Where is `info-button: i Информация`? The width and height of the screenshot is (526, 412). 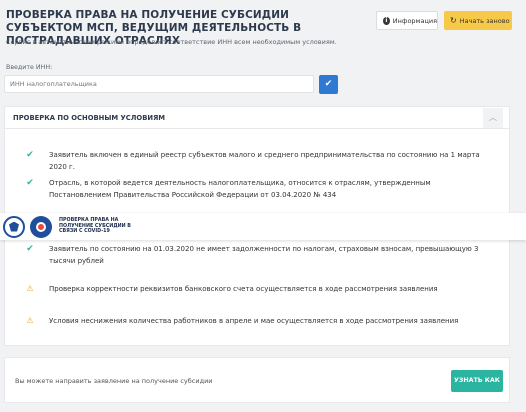
info-button: i Информация is located at coordinates (407, 20).